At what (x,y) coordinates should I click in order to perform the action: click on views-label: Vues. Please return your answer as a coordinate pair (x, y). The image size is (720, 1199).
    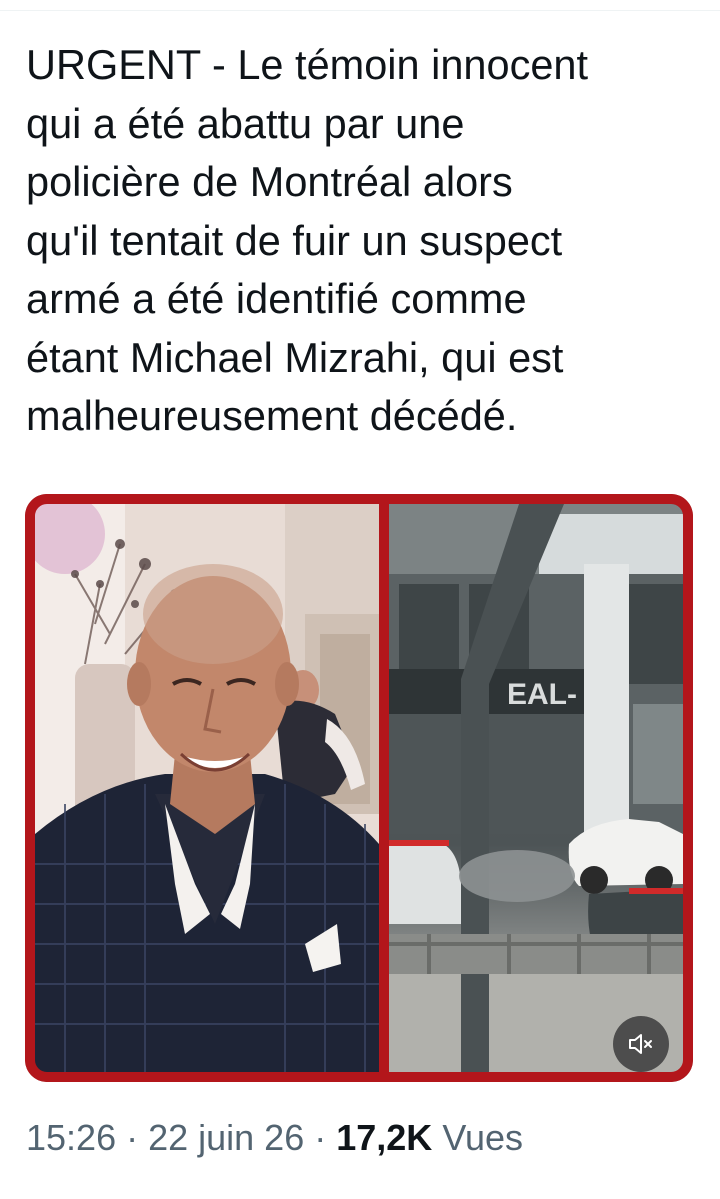
    Looking at the image, I should click on (478, 1137).